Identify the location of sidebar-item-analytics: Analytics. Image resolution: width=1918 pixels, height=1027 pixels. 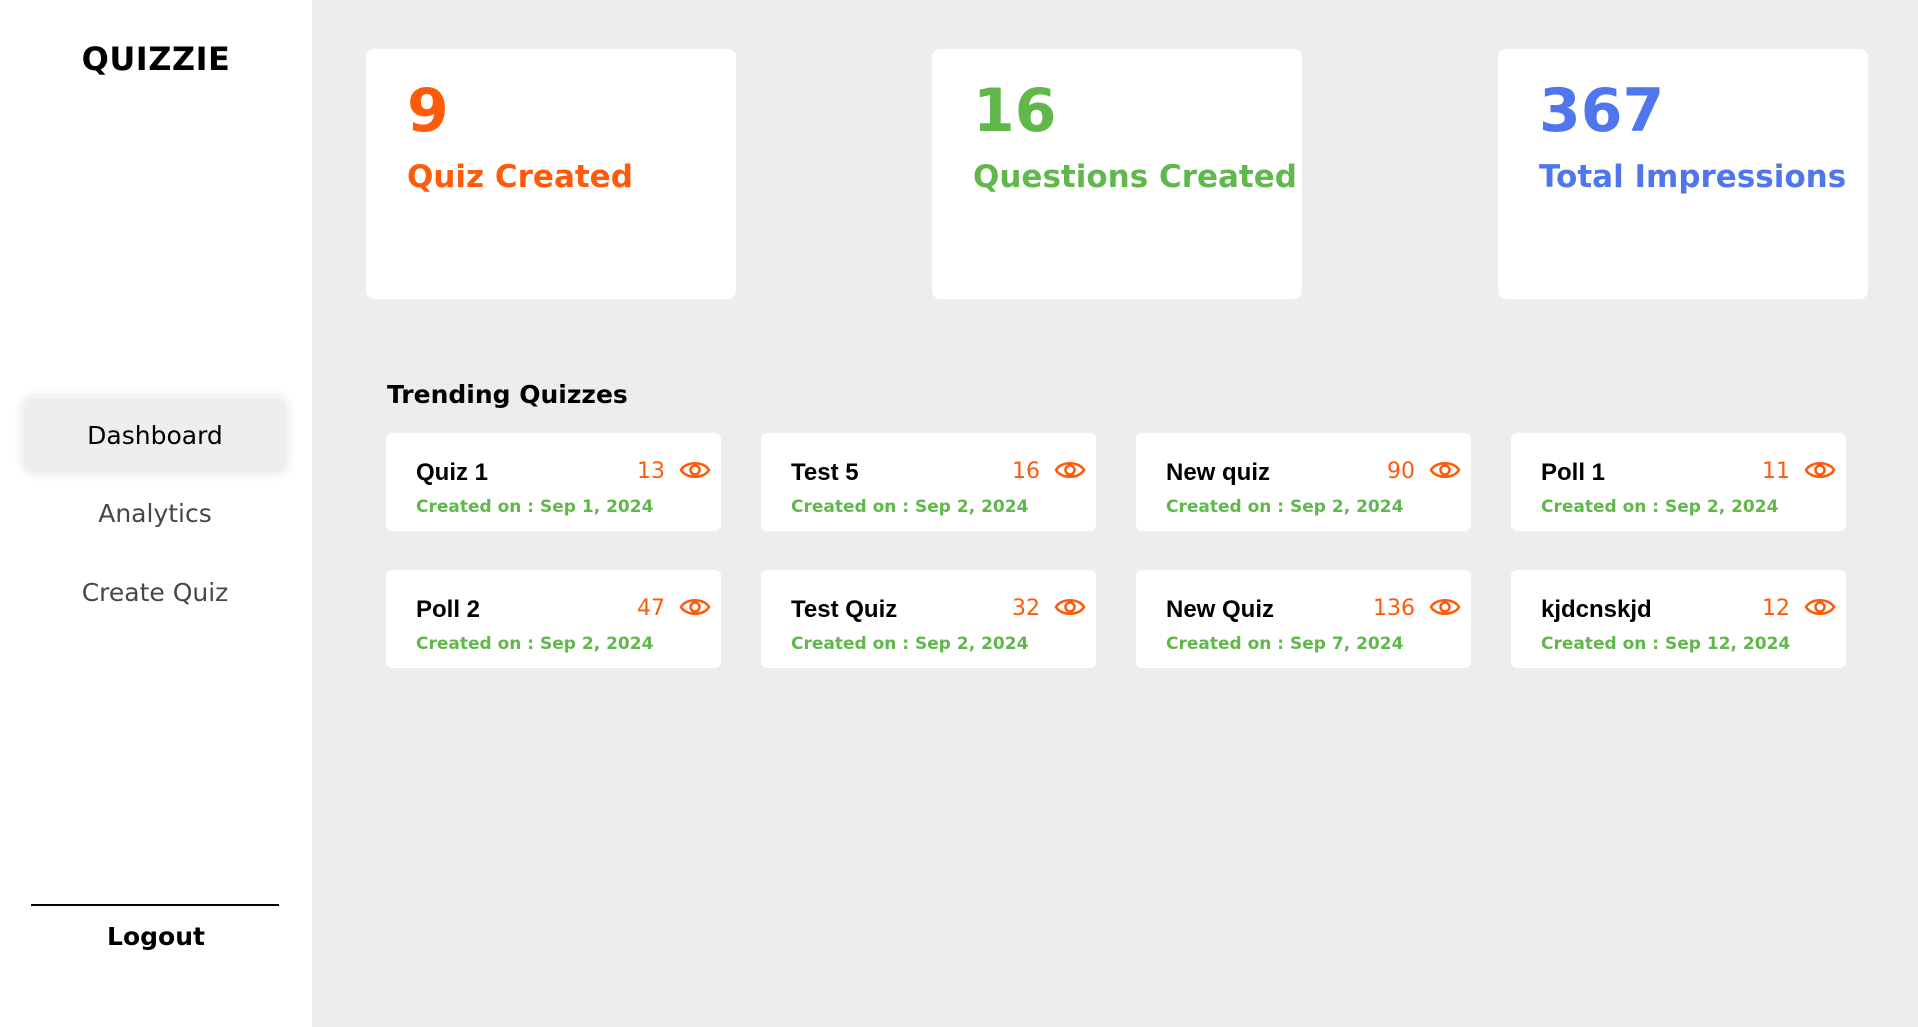
(155, 513).